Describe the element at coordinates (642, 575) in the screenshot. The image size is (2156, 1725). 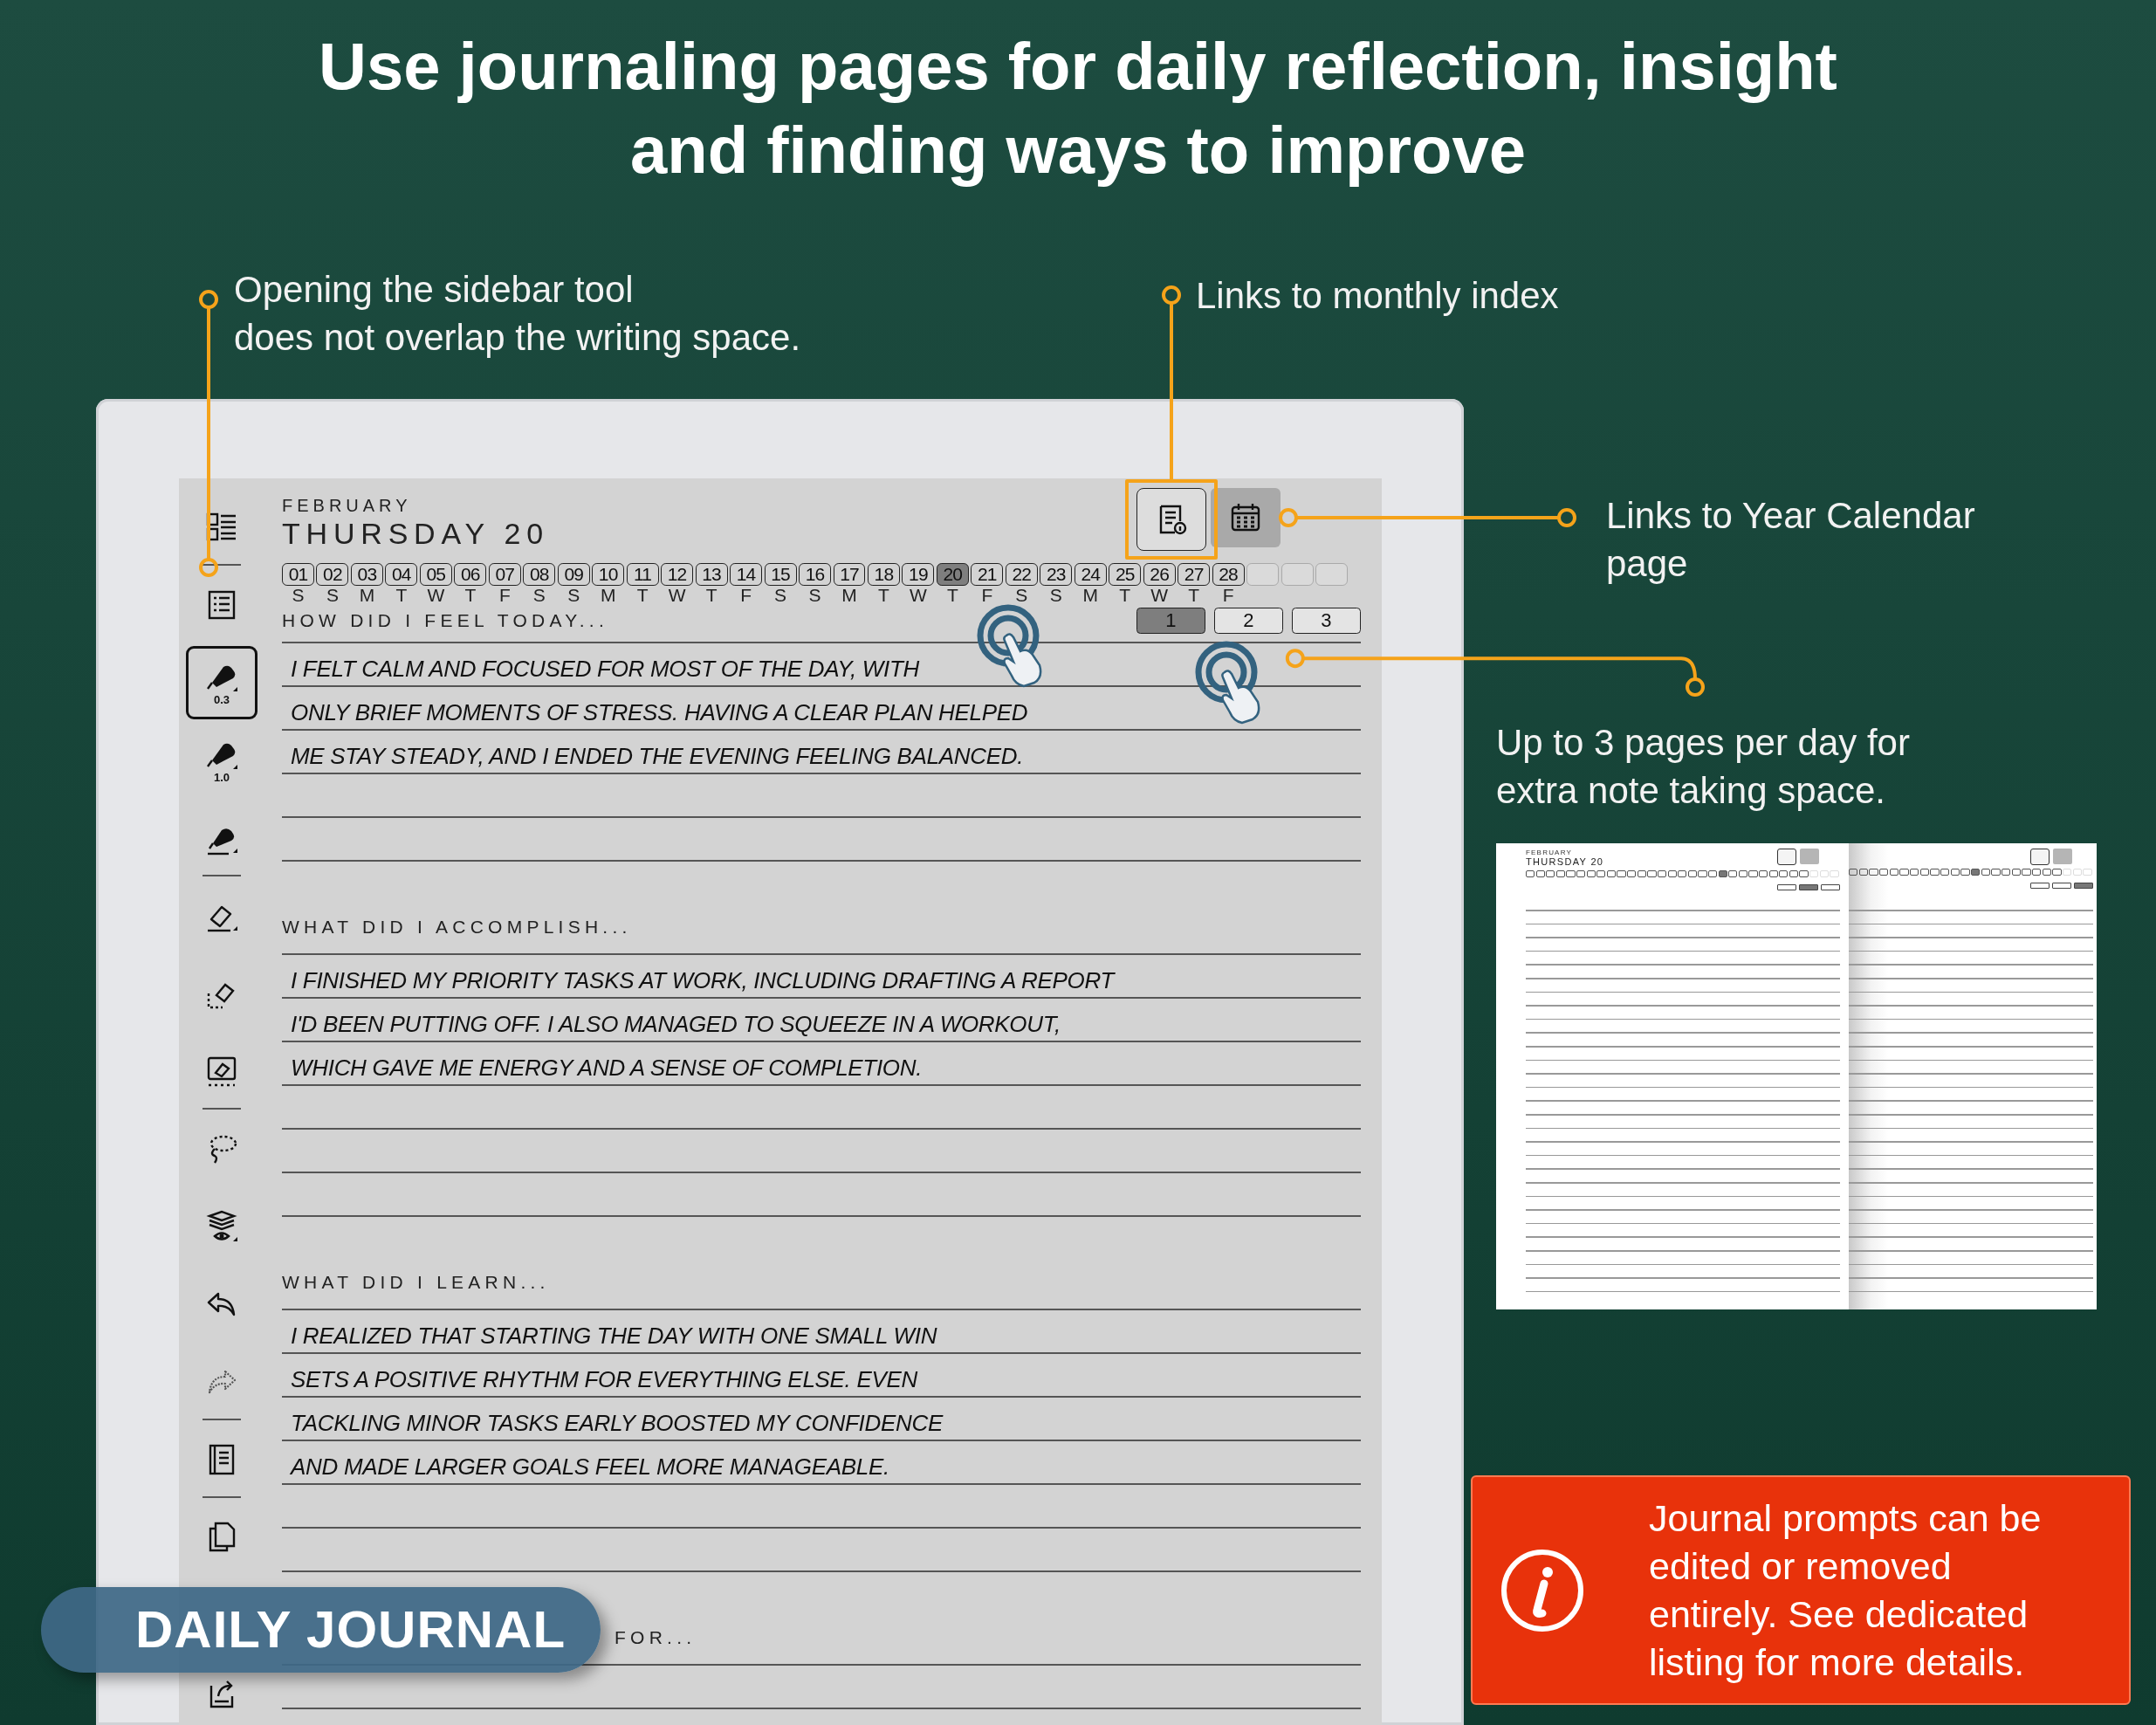
I see `day-link: 11` at that location.